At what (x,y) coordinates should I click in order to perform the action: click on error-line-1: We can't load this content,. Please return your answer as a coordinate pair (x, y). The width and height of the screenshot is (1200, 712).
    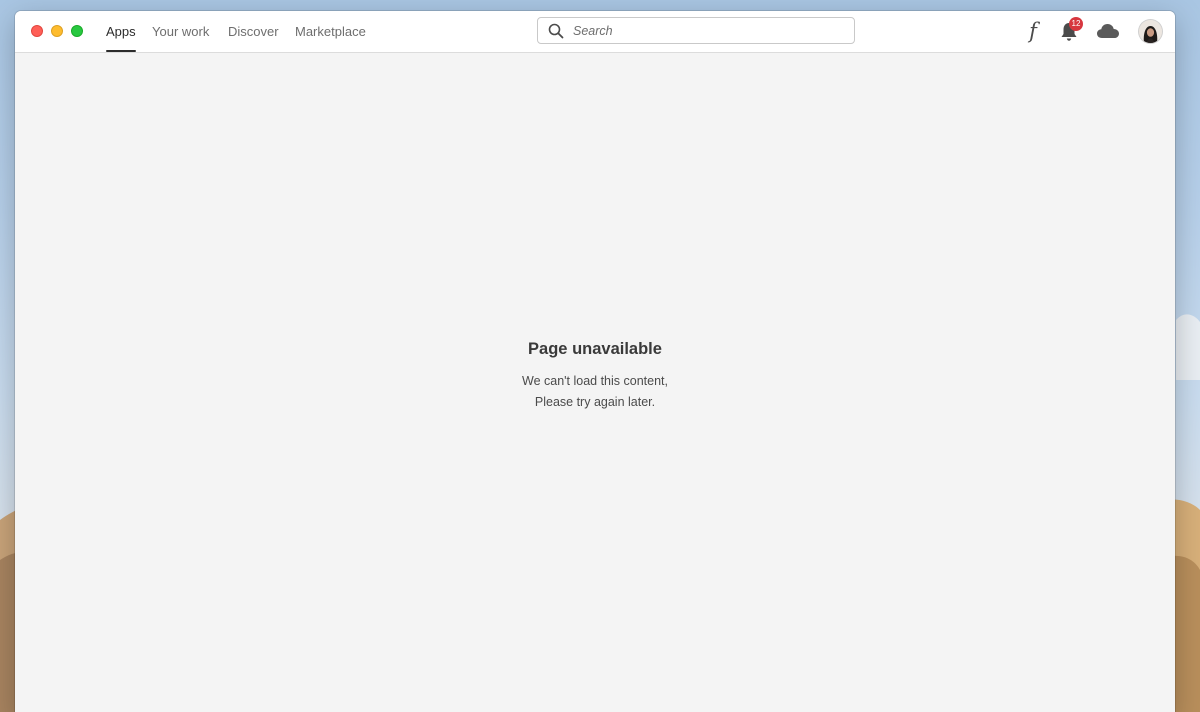
    Looking at the image, I should click on (595, 381).